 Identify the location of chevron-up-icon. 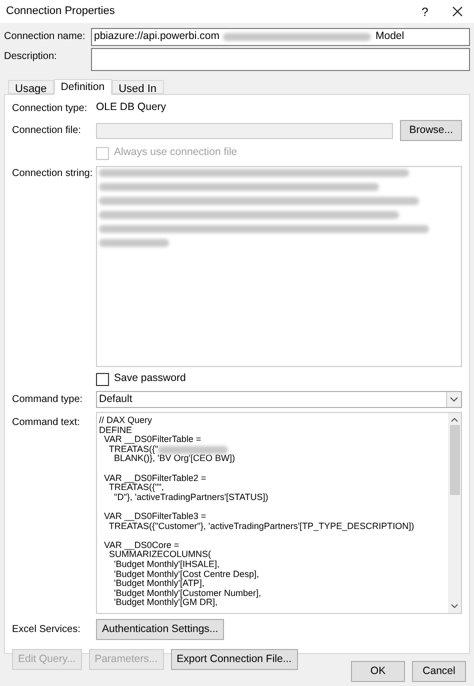
(454, 420).